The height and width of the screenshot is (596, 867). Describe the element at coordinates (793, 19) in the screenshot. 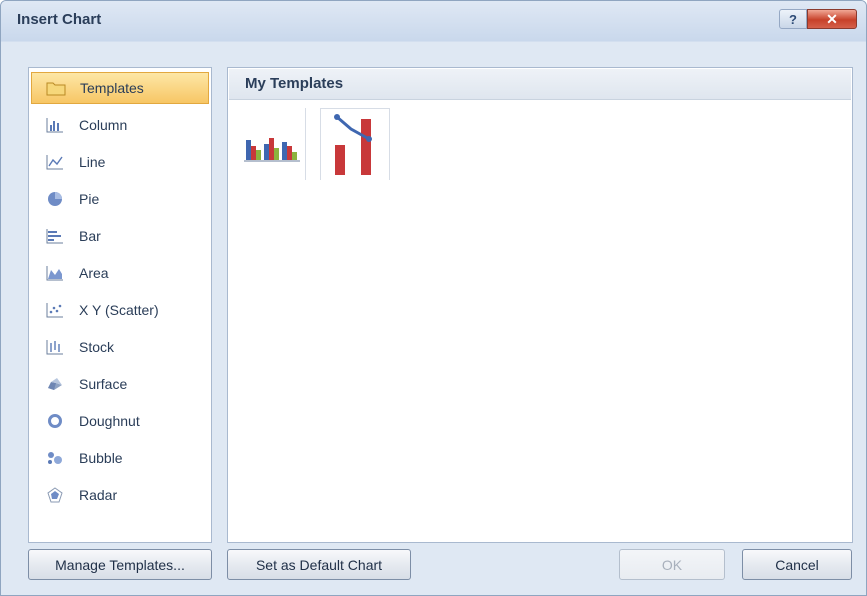

I see `help-button: ?` at that location.